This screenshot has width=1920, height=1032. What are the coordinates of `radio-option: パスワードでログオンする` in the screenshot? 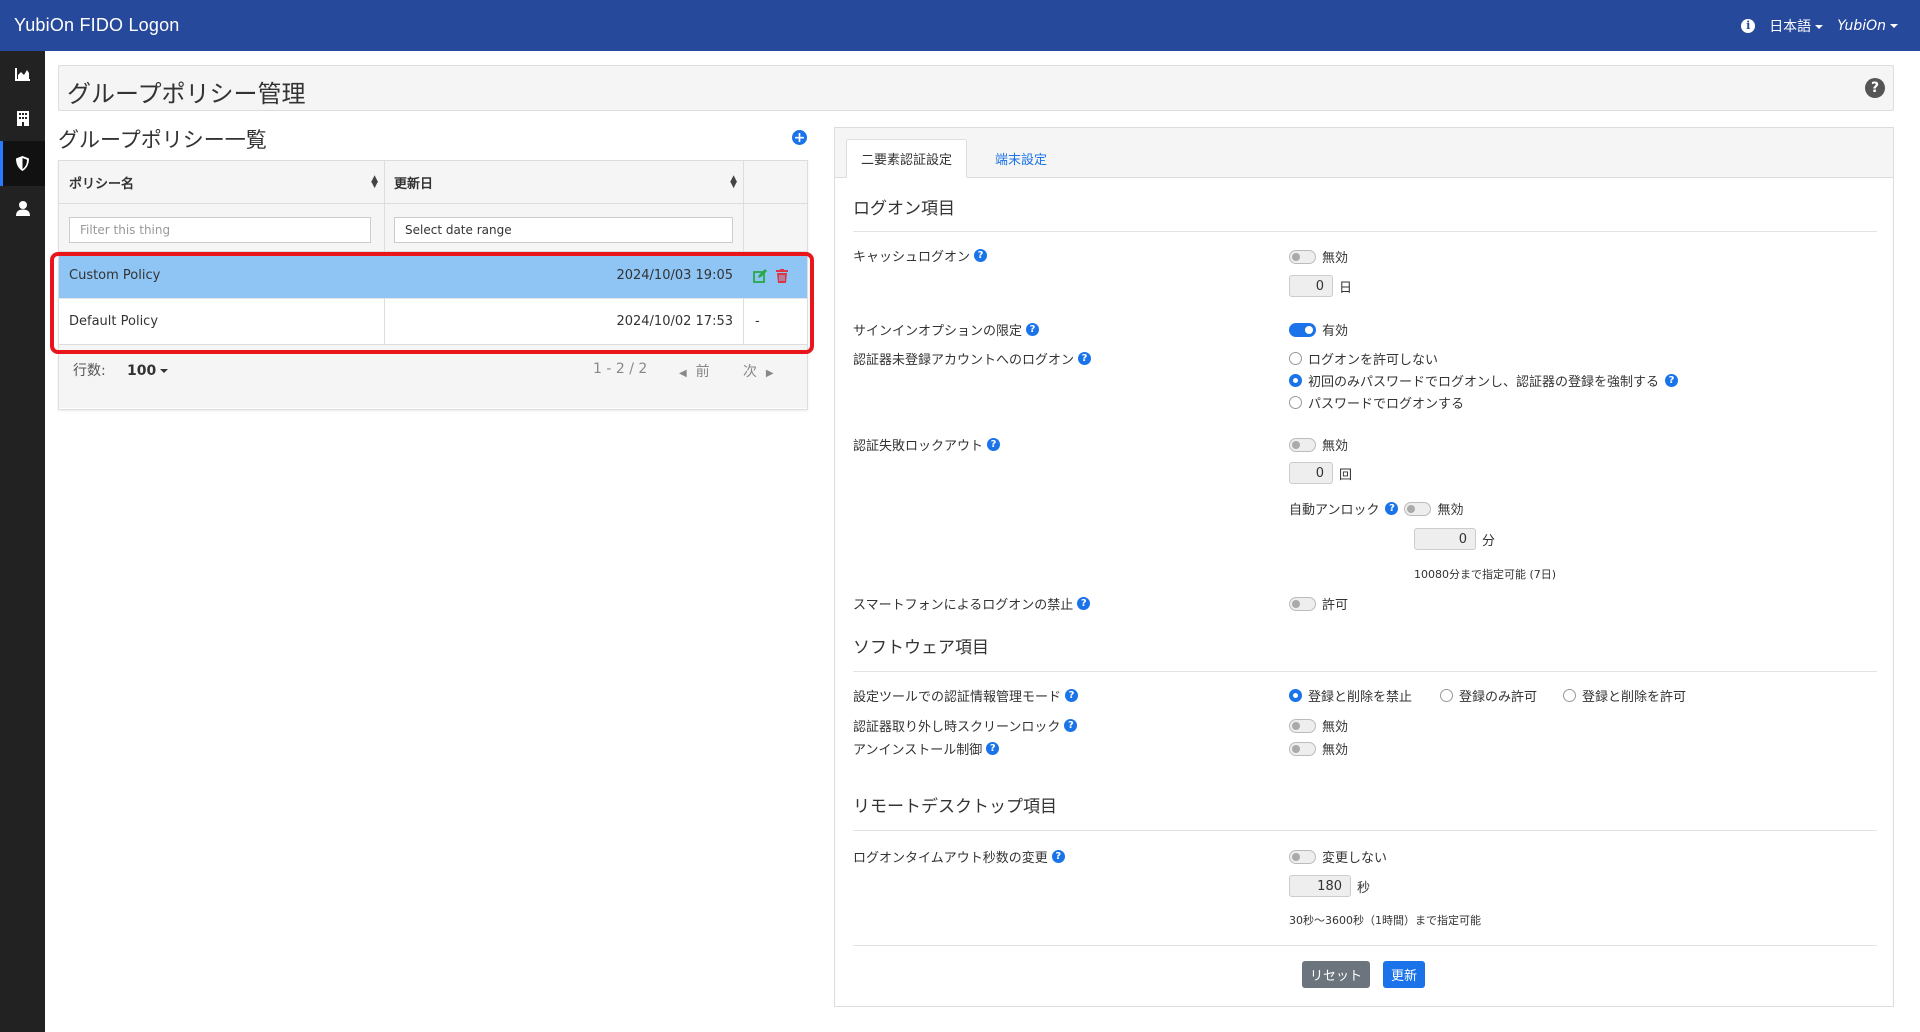 It's located at (1376, 402).